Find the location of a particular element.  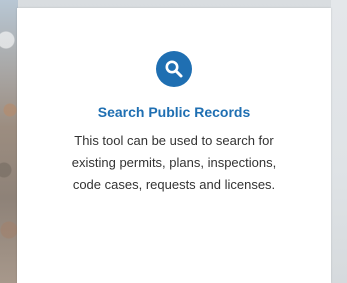

description-line-2: existing permits, plans, inspections, is located at coordinates (174, 162).